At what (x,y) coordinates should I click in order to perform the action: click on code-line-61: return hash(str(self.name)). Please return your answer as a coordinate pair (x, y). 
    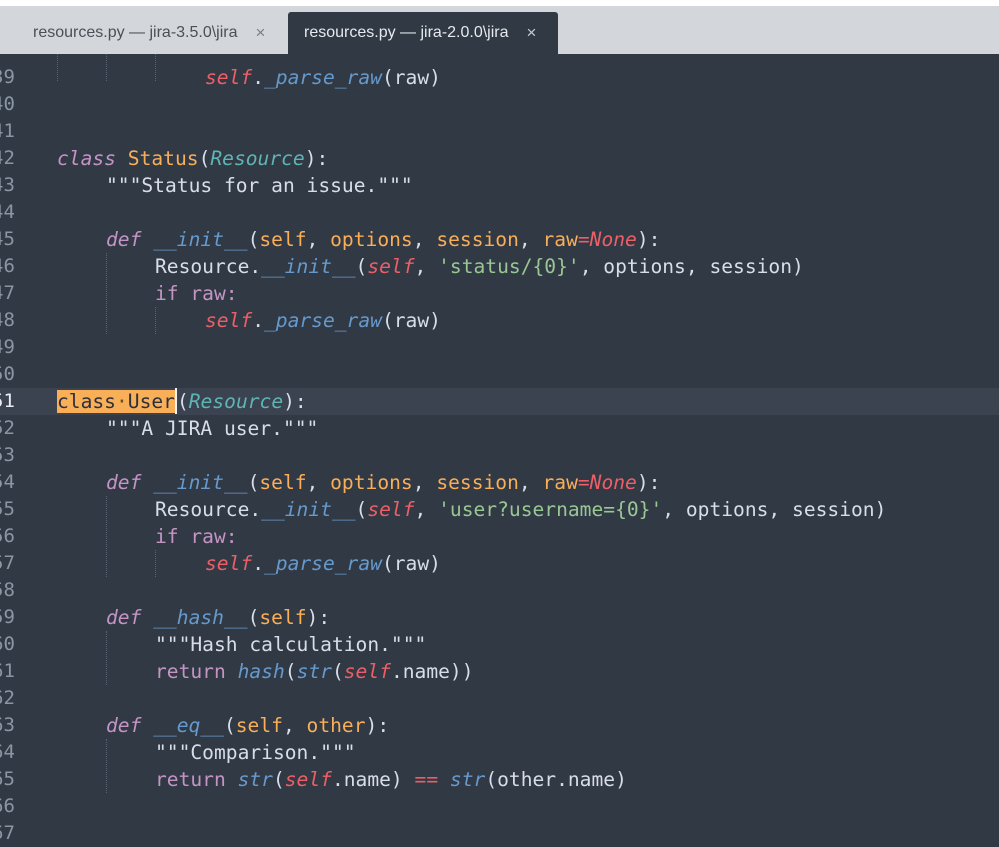
    Looking at the image, I should click on (314, 671).